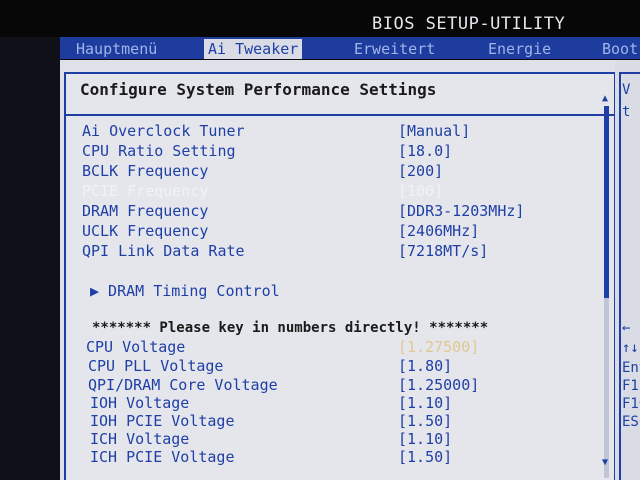  What do you see at coordinates (326, 152) in the screenshot?
I see `setting-row-cpu-ratio: CPU Ratio Setting [18.0]` at bounding box center [326, 152].